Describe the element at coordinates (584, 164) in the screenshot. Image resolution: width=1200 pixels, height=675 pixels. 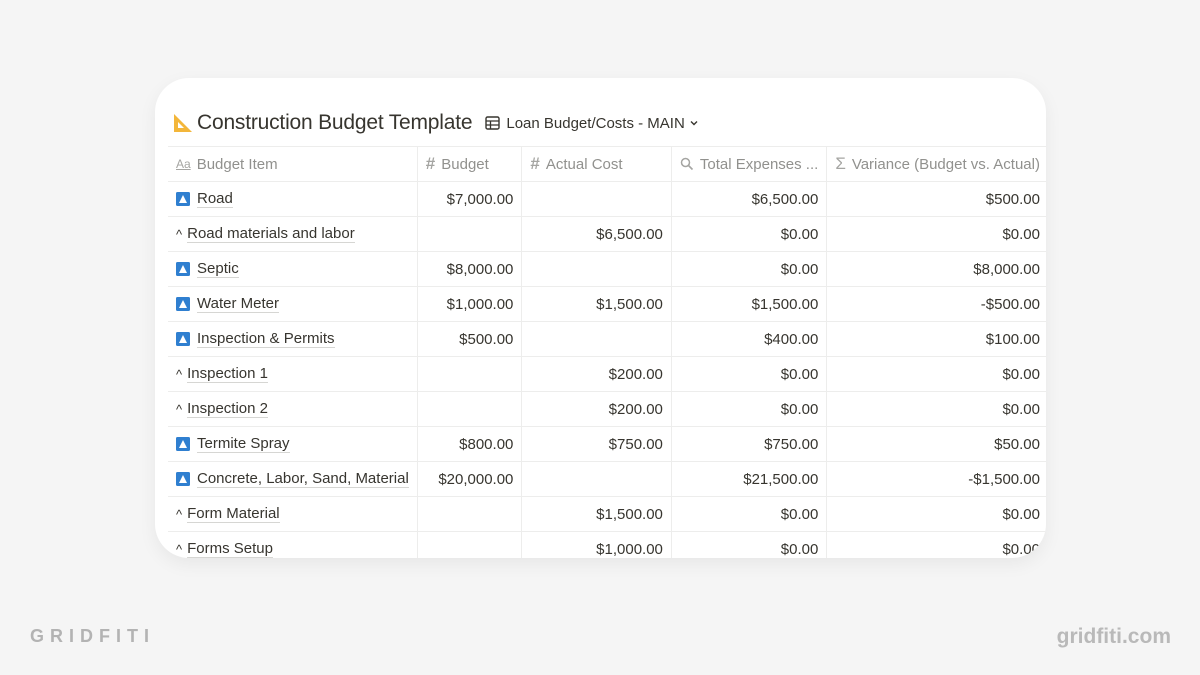
I see `column-label: Actual Cost` at that location.